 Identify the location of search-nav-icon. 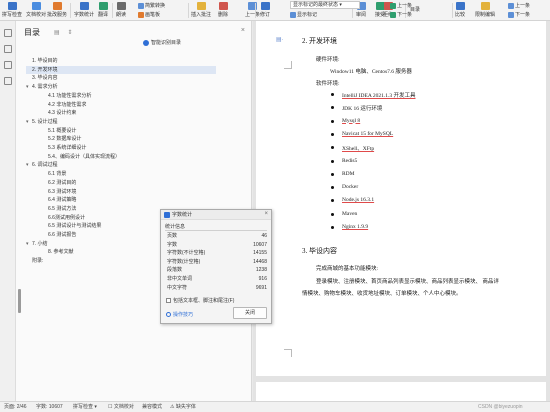
(8, 81).